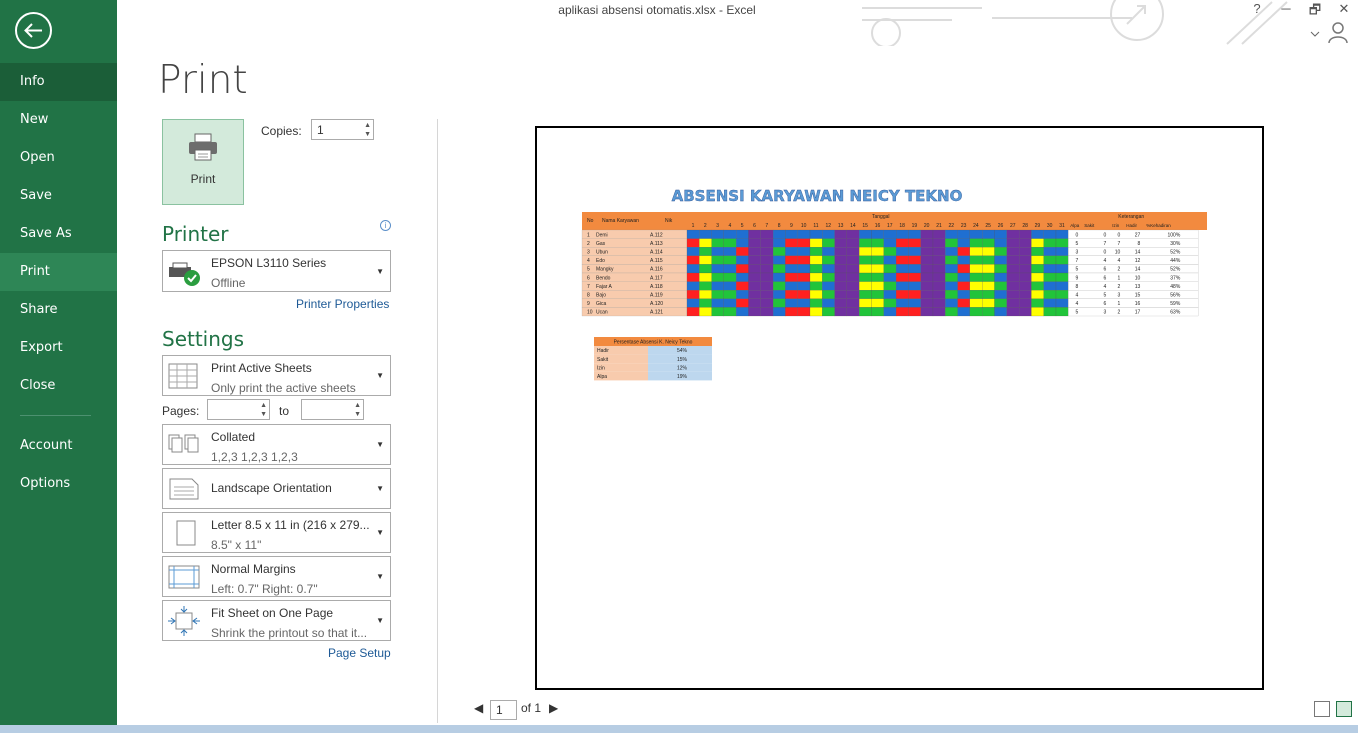  I want to click on nav-info: Info, so click(58, 82).